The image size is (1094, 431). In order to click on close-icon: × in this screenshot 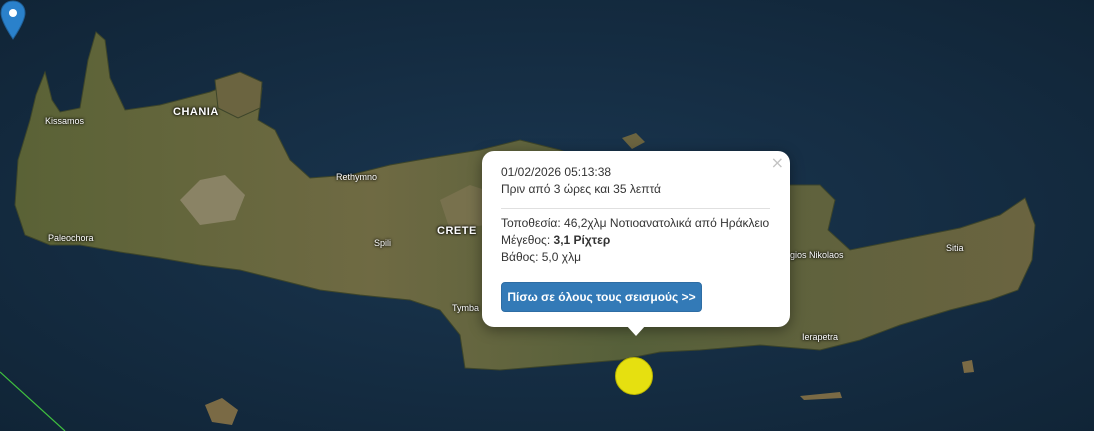, I will do `click(777, 162)`.